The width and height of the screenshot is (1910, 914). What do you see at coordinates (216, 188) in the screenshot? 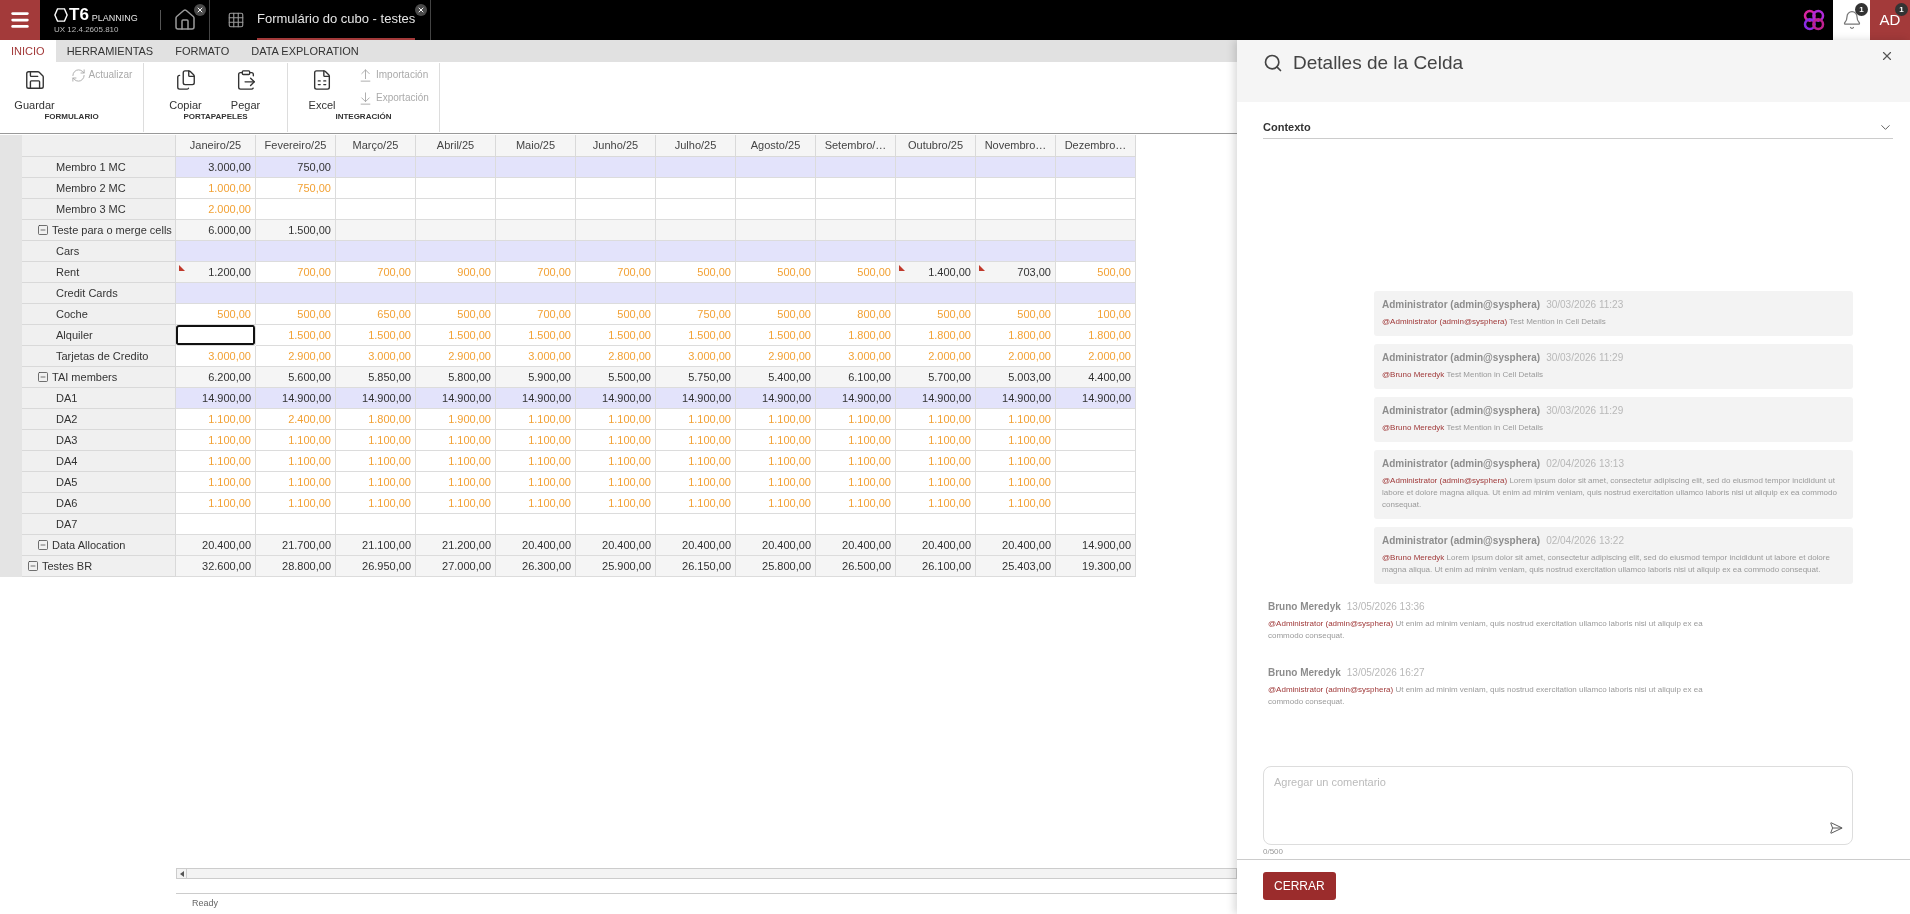
I see `grid-cell: 1.000,00` at bounding box center [216, 188].